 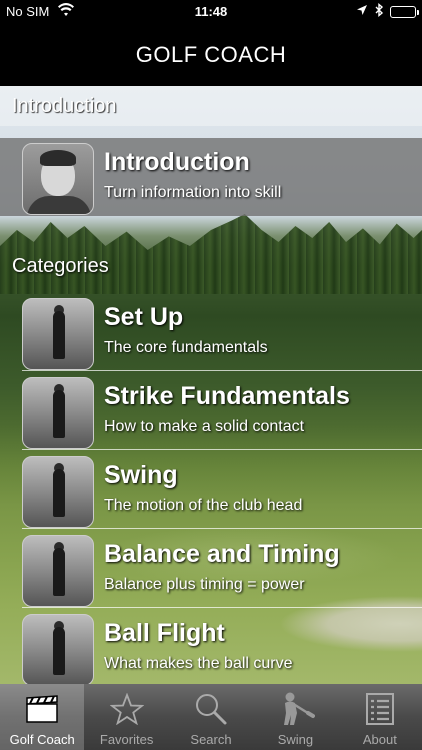 I want to click on tab-bar: Golf Coach Favorites Search Swing About, so click(x=211, y=717).